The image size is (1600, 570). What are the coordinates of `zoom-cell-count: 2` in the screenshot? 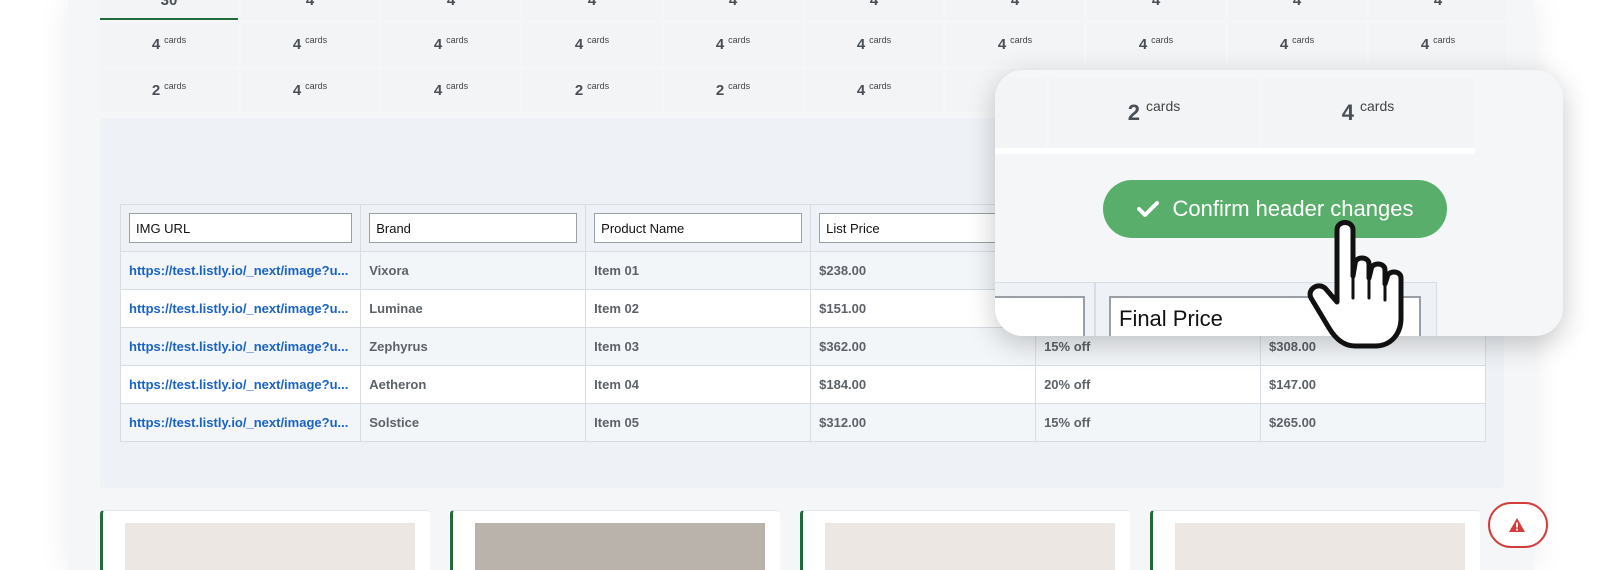 It's located at (1133, 112).